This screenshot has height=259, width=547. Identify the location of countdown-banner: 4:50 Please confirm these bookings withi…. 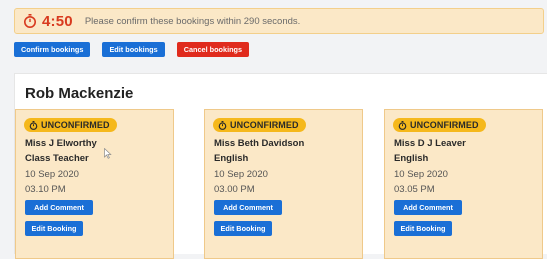
(279, 21).